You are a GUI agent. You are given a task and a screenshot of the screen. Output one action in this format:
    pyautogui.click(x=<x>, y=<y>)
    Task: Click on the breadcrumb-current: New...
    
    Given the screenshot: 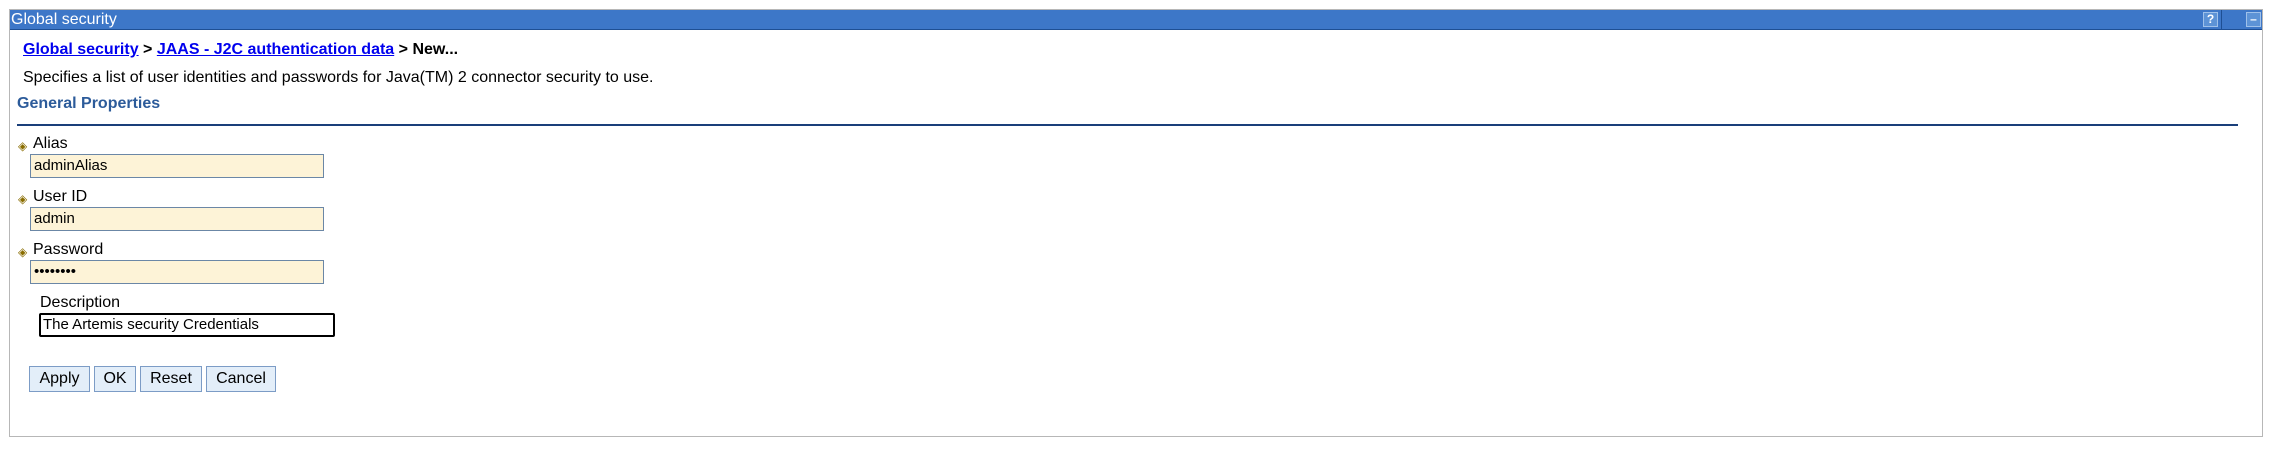 What is the action you would take?
    pyautogui.click(x=435, y=49)
    